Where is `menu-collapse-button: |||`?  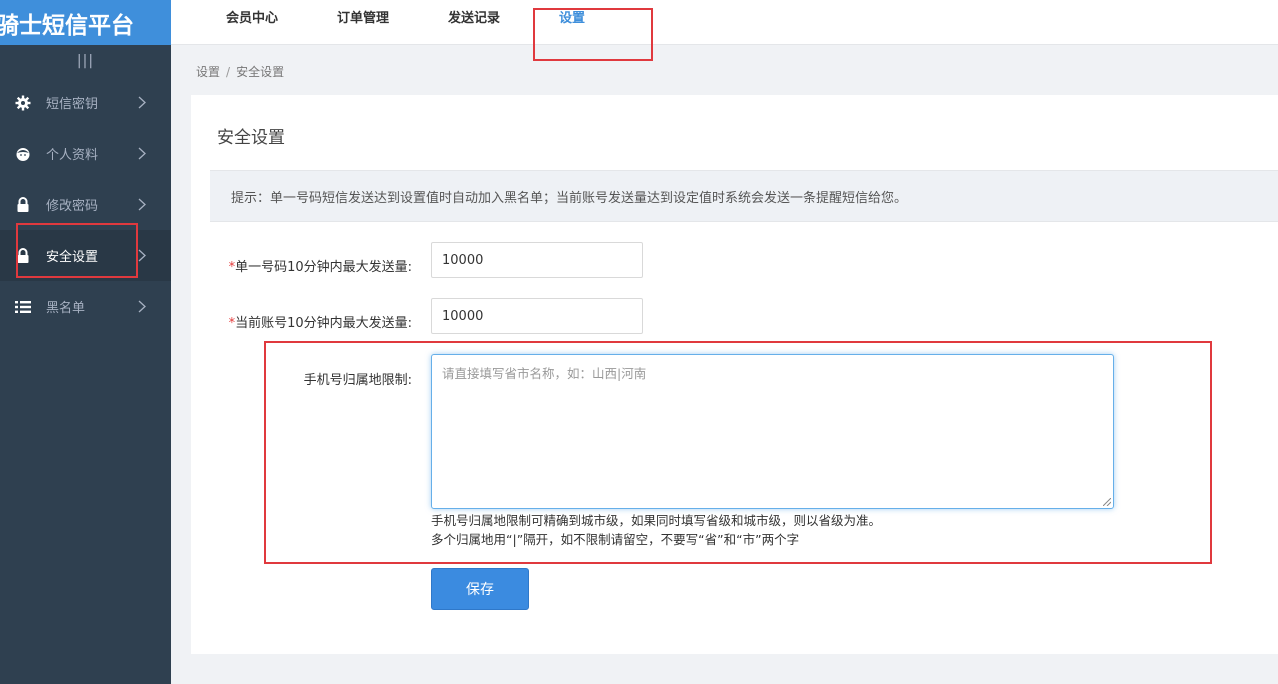 menu-collapse-button: ||| is located at coordinates (85, 61).